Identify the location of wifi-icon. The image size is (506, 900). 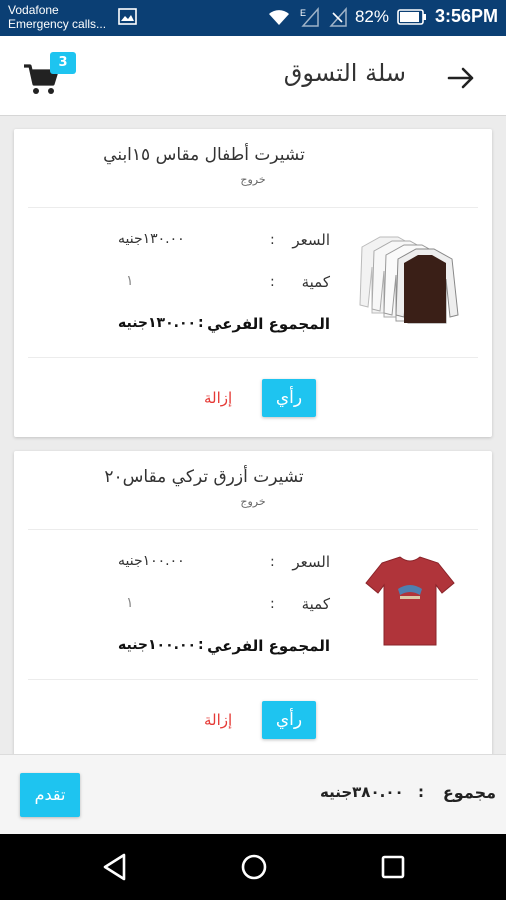
(278, 17).